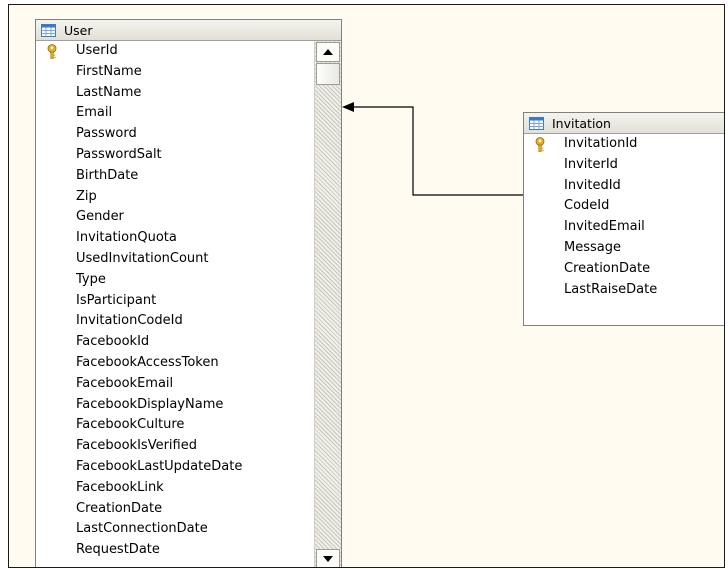 The width and height of the screenshot is (728, 569). I want to click on column-name: FacebookLastUpdateDate, so click(159, 466).